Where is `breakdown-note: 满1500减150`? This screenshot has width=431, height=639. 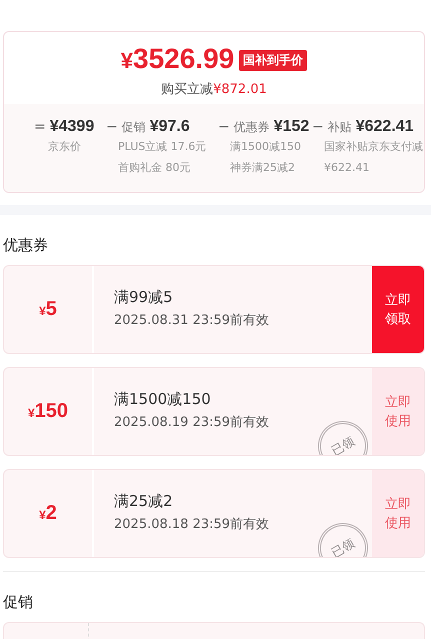
breakdown-note: 满1500减150 is located at coordinates (266, 147).